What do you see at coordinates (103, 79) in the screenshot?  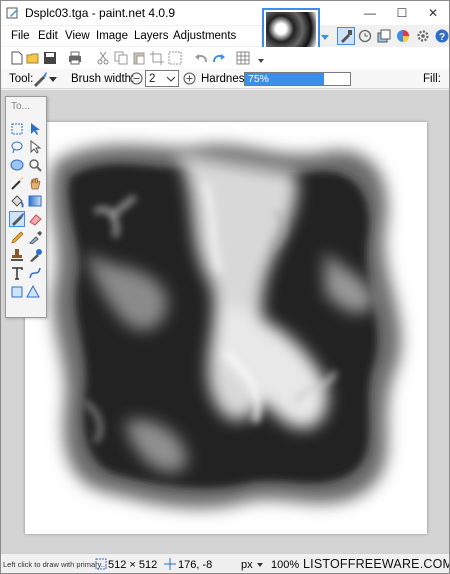 I see `brush-width-label: Brush width:` at bounding box center [103, 79].